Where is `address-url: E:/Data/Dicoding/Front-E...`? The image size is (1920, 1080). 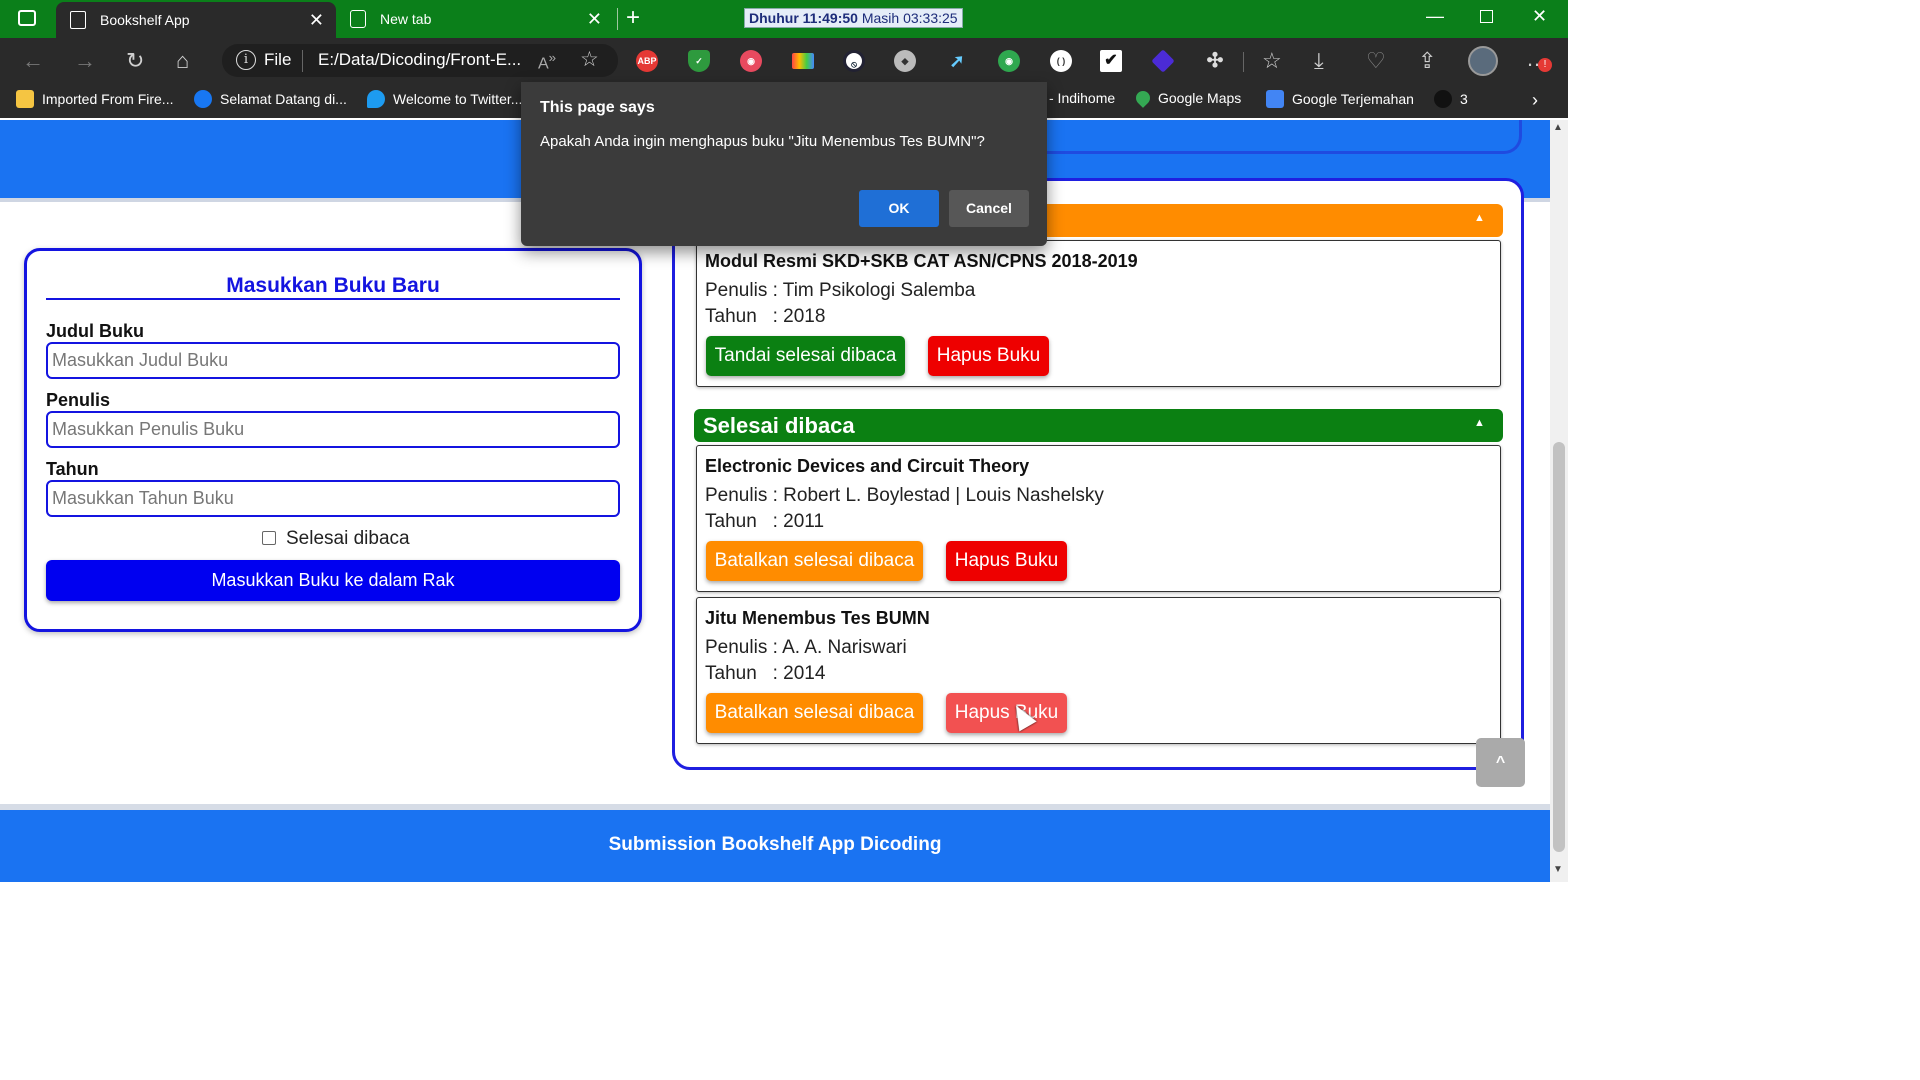
address-url: E:/Data/Dicoding/Front-E... is located at coordinates (419, 60).